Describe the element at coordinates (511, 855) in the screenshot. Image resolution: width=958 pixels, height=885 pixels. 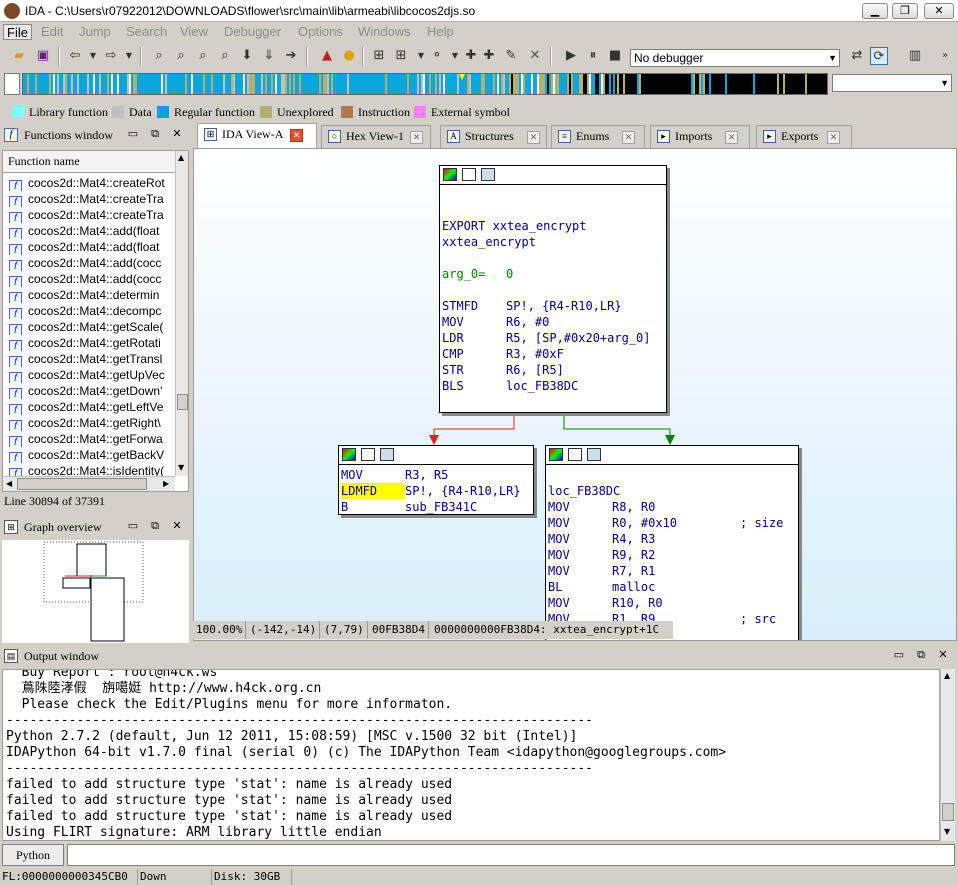
I see `python-command-input` at that location.